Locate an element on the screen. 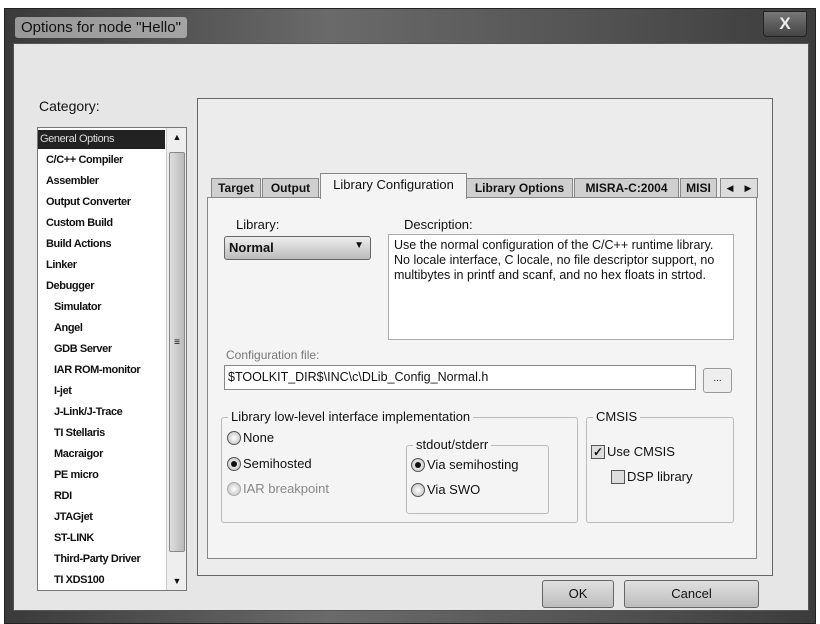  config-file-input: $TOOLKIT_DIR$\INC\c\DLib_Config_Normal.h is located at coordinates (460, 377).